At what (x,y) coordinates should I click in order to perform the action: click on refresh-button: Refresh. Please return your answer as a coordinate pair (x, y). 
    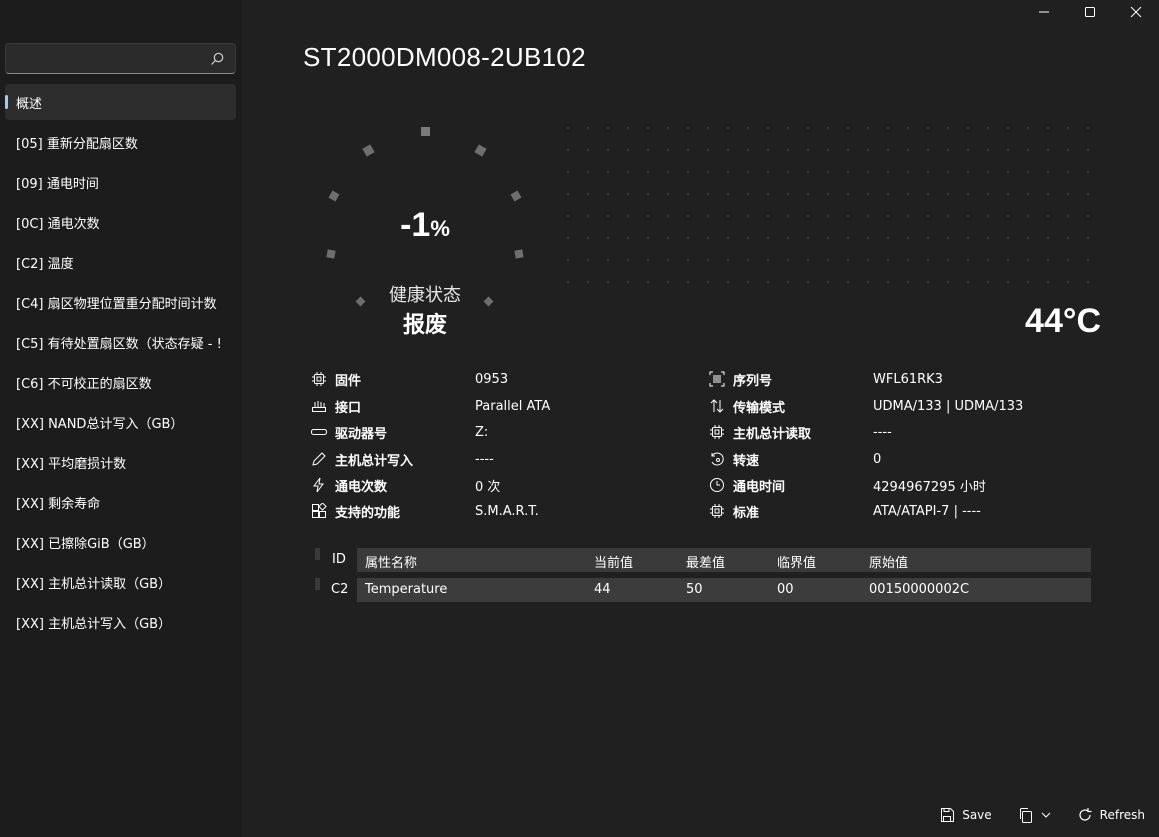
    Looking at the image, I should click on (1111, 815).